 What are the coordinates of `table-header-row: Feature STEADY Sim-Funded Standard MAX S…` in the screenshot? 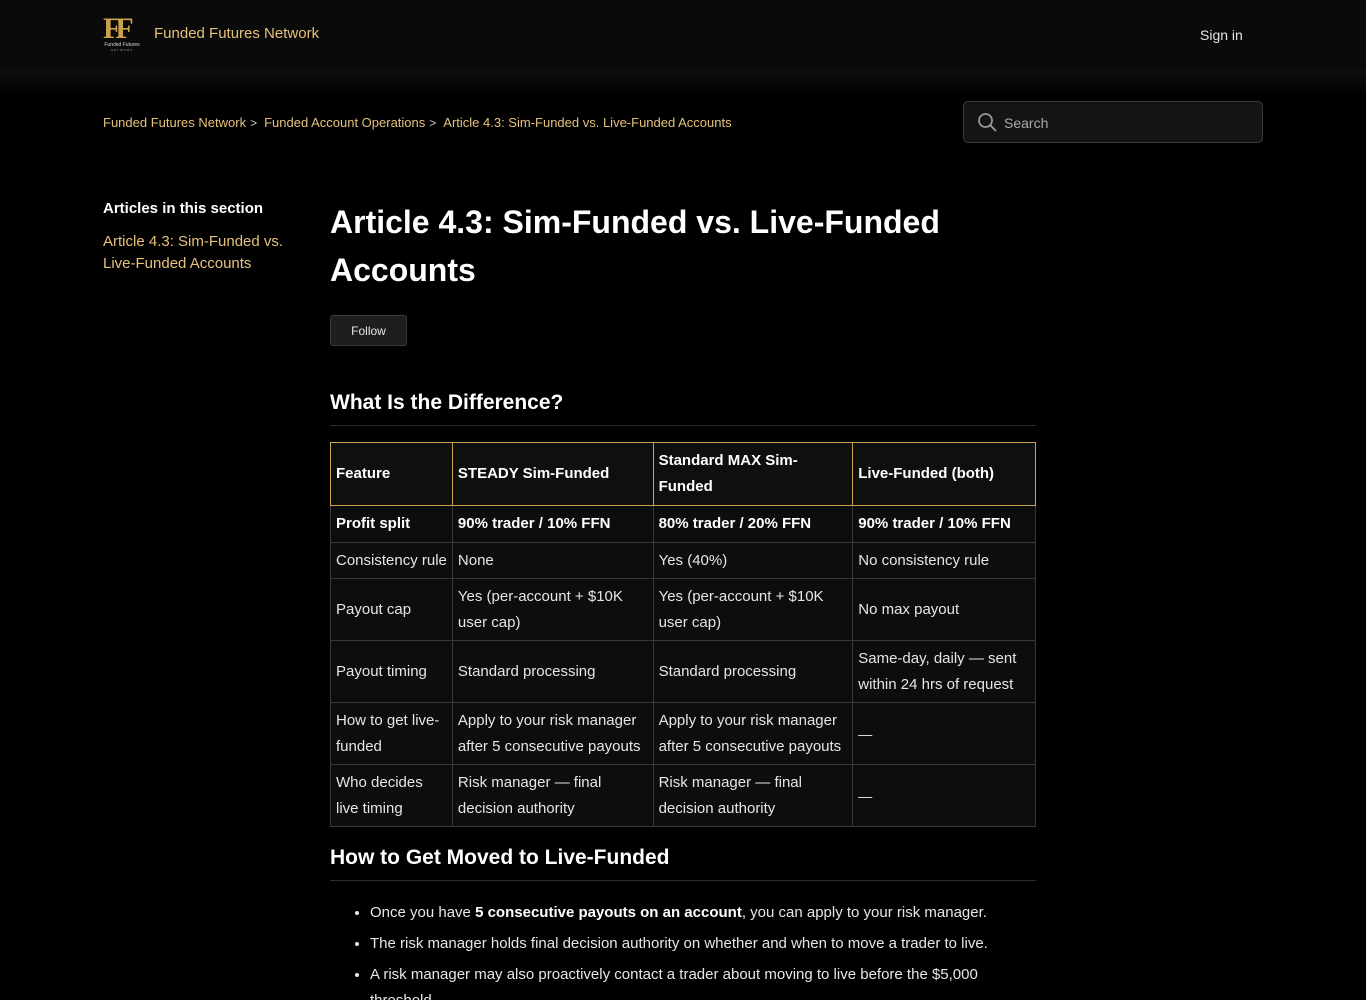 It's located at (683, 474).